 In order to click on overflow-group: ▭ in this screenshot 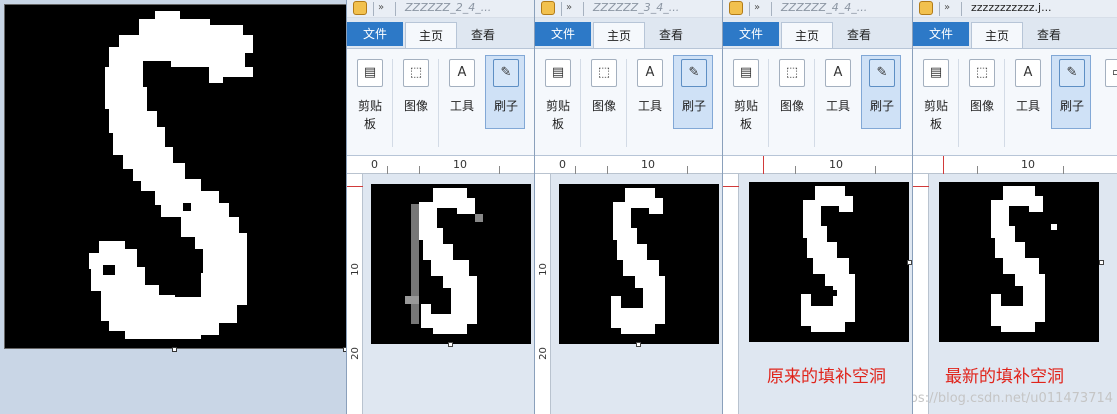, I will do `click(1107, 102)`.